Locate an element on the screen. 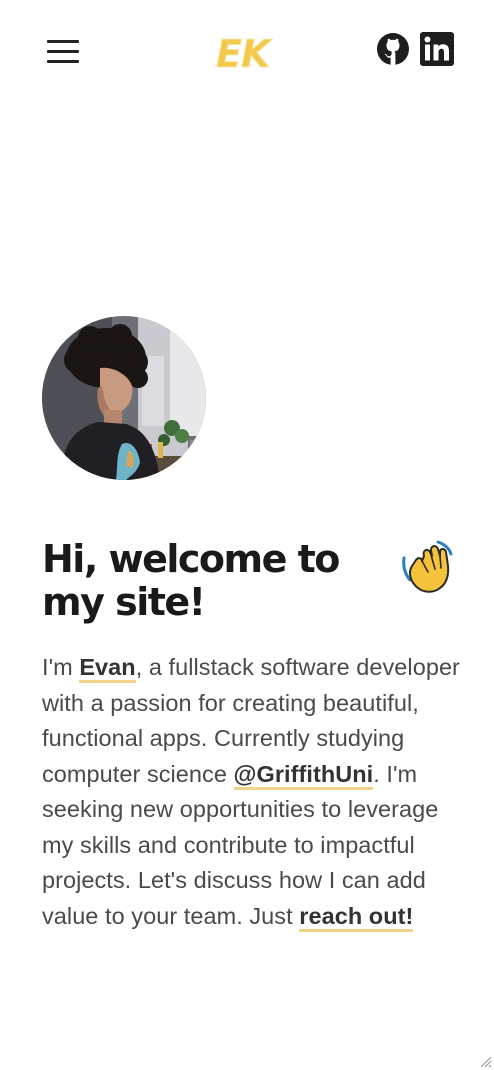 The width and height of the screenshot is (494, 1070). resize-grip-icon is located at coordinates (485, 1061).